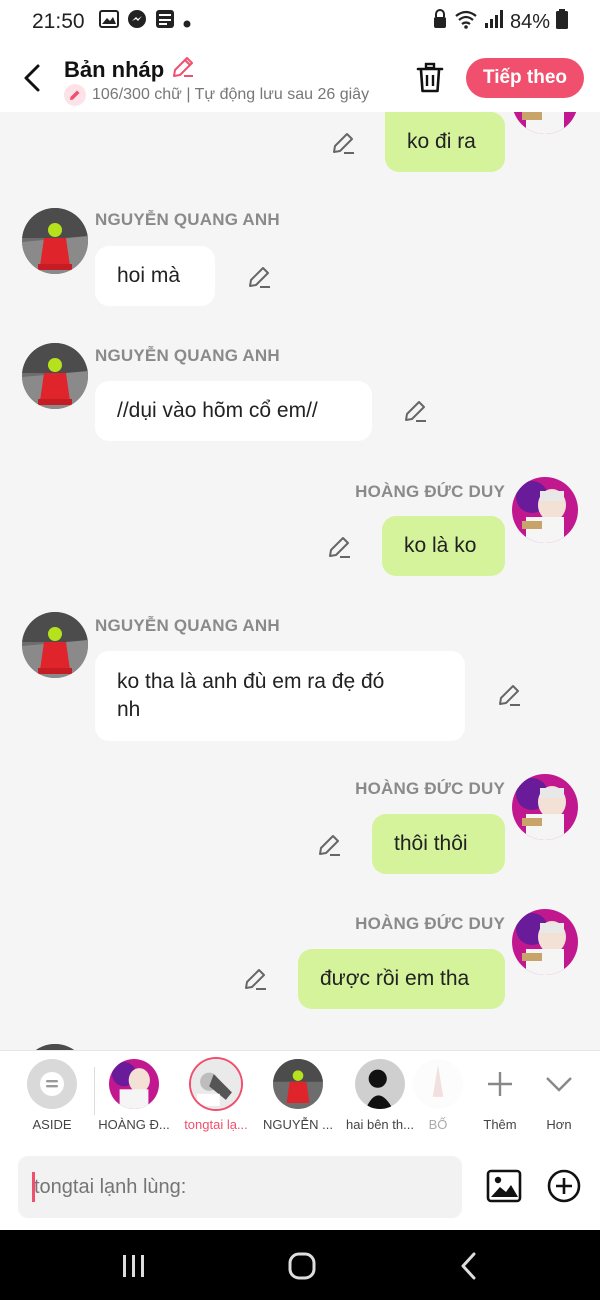 This screenshot has height=1300, width=600. I want to click on aside-icon, so click(52, 1084).